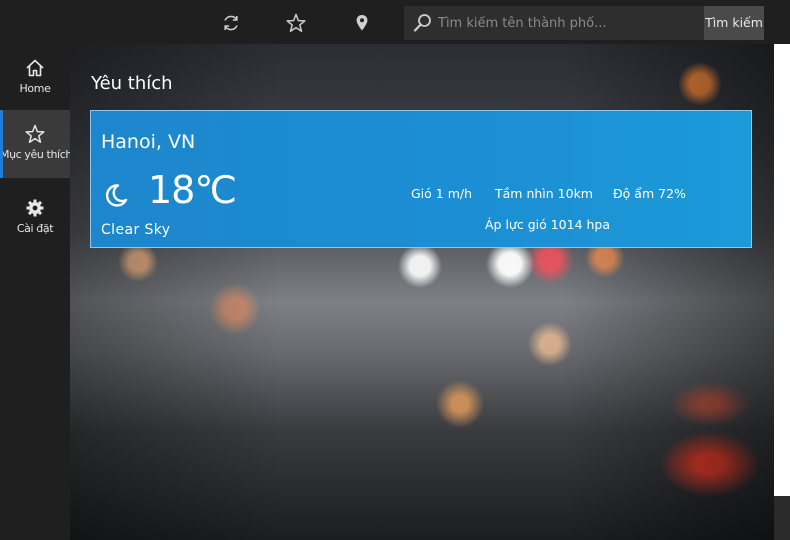  I want to click on sidebar-item-settings: Cài đặt, so click(35, 218).